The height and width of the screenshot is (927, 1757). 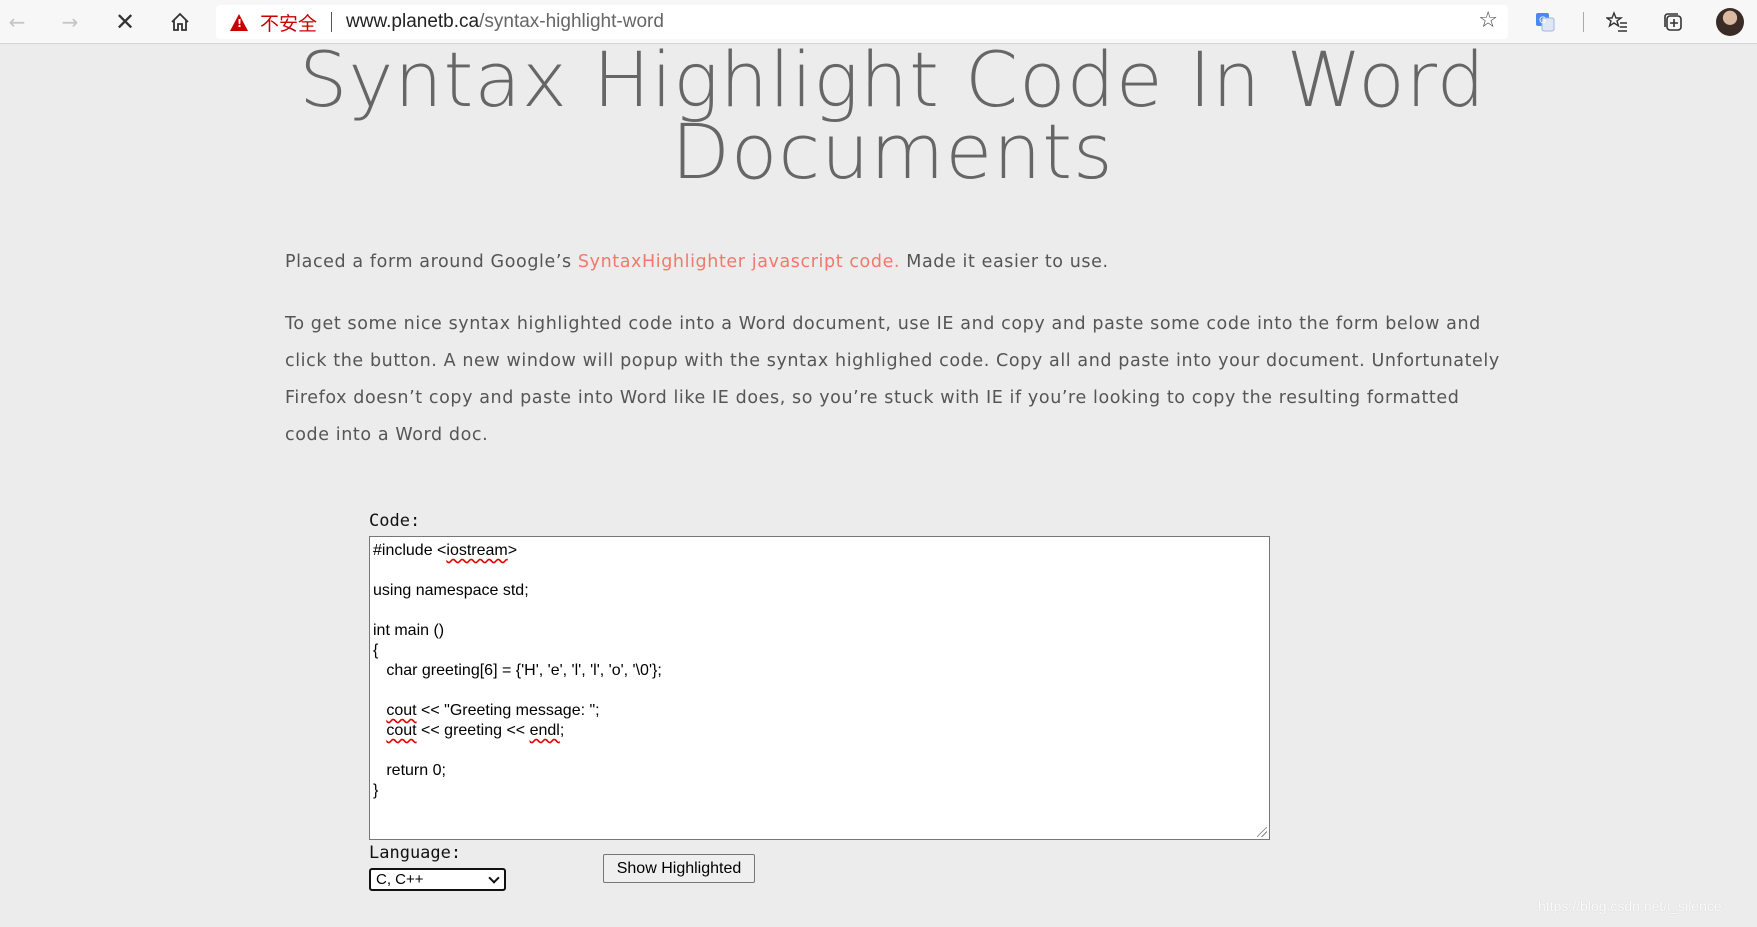 What do you see at coordinates (1630, 906) in the screenshot?
I see `watermark: https://blog.csdn.net/i_silence` at bounding box center [1630, 906].